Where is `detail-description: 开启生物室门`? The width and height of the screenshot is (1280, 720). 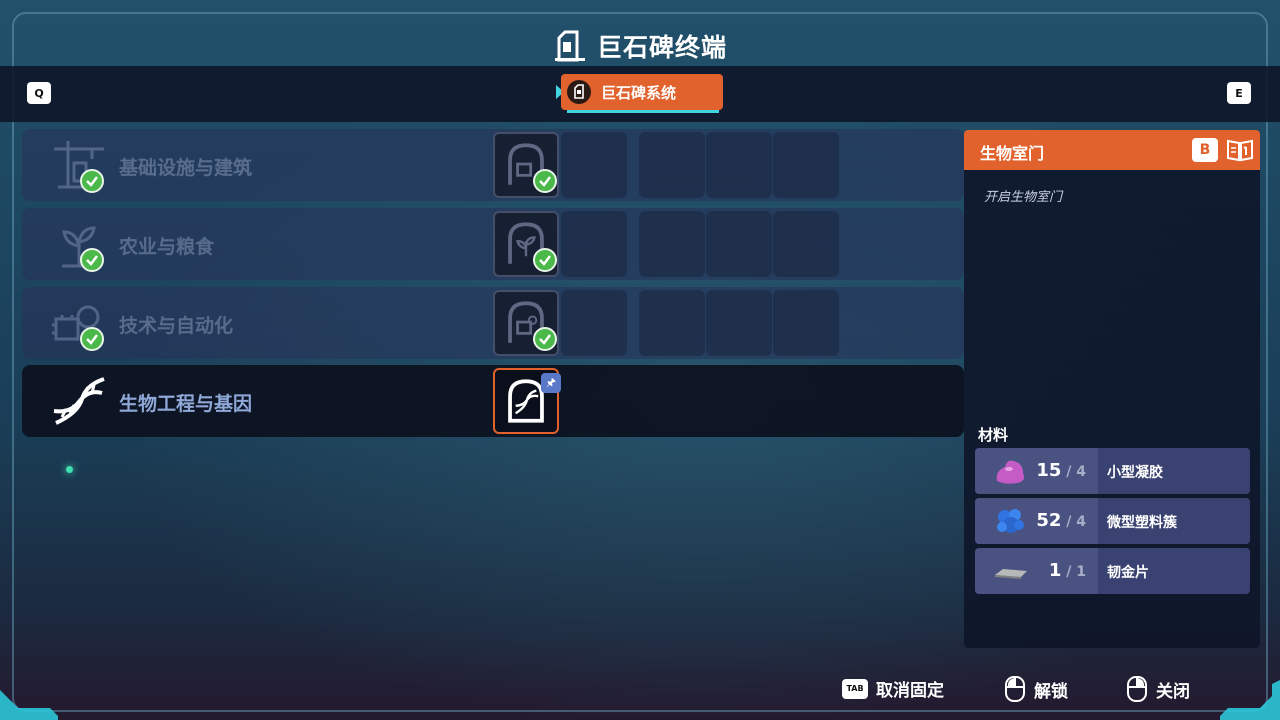 detail-description: 开启生物室门 is located at coordinates (1023, 197).